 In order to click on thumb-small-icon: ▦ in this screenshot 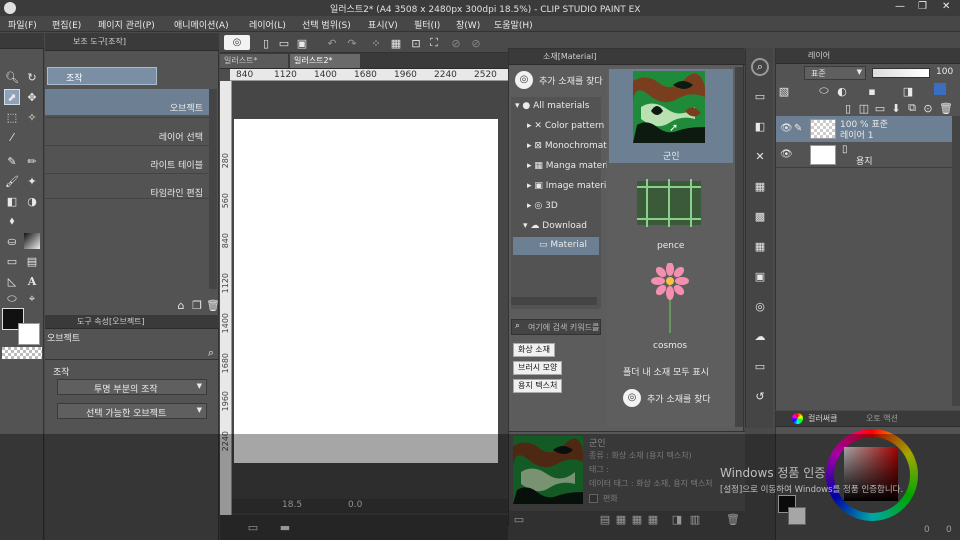, I will do `click(621, 519)`.